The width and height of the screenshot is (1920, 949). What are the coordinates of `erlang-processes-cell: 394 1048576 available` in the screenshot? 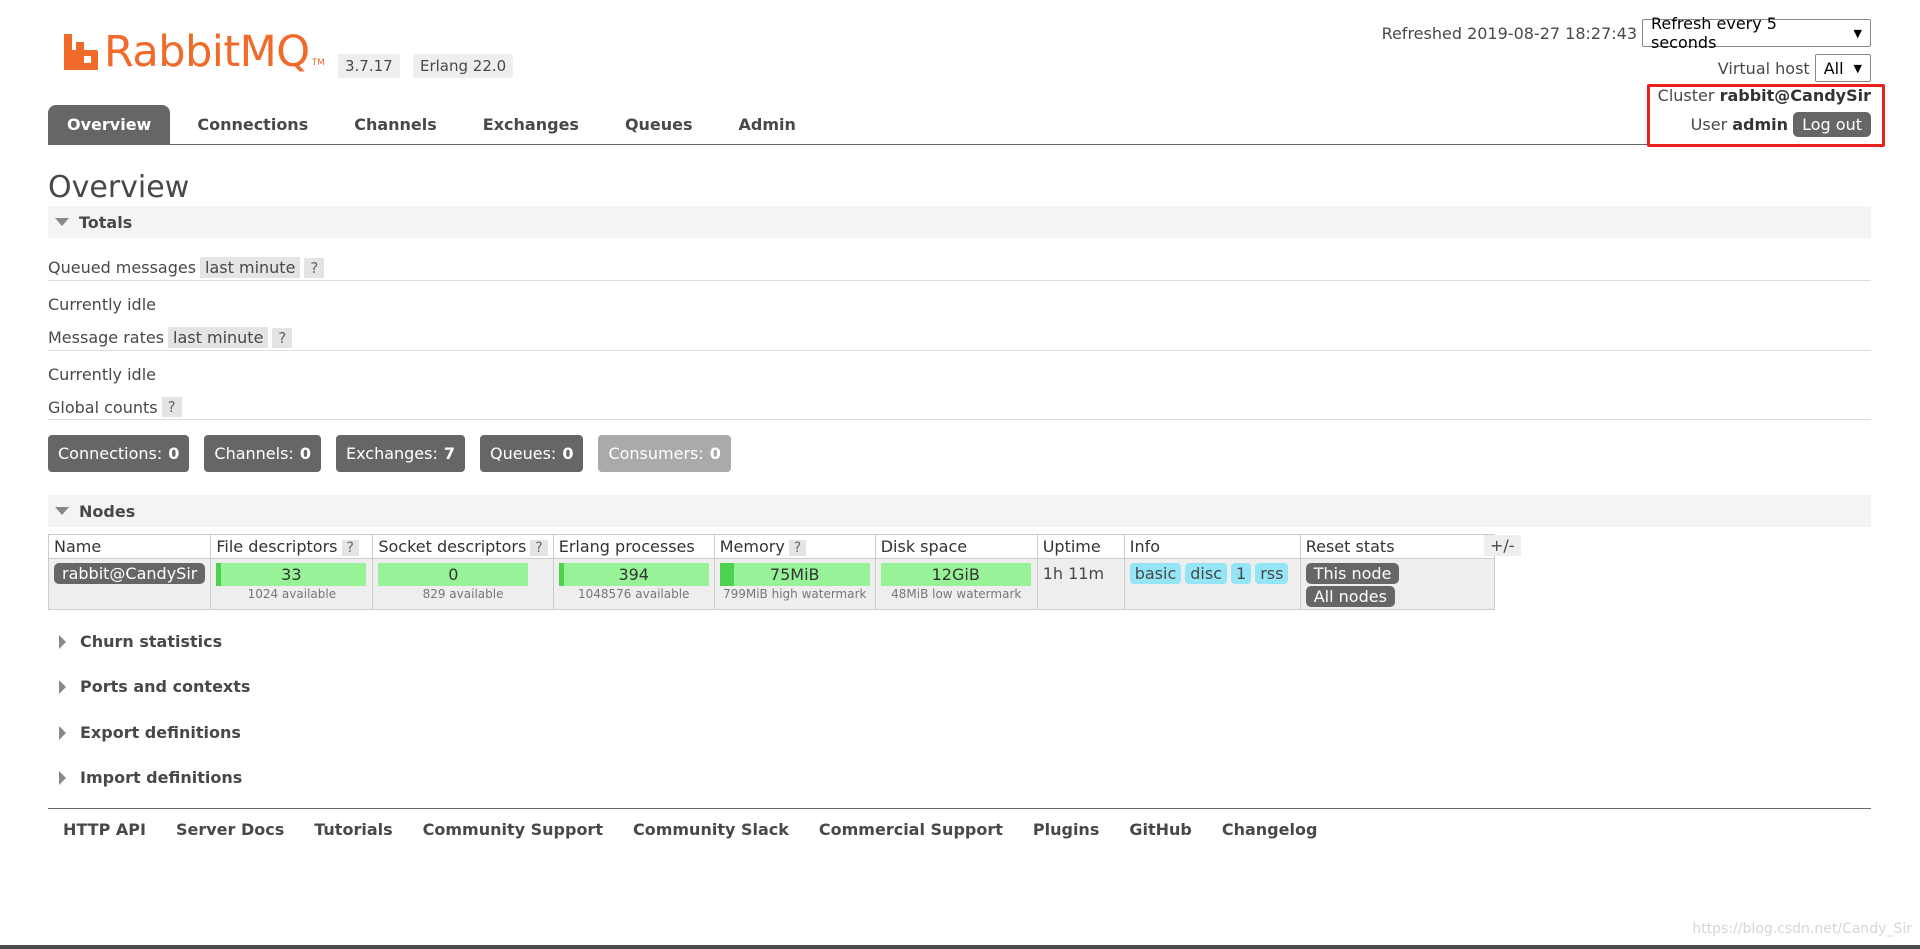 It's located at (633, 584).